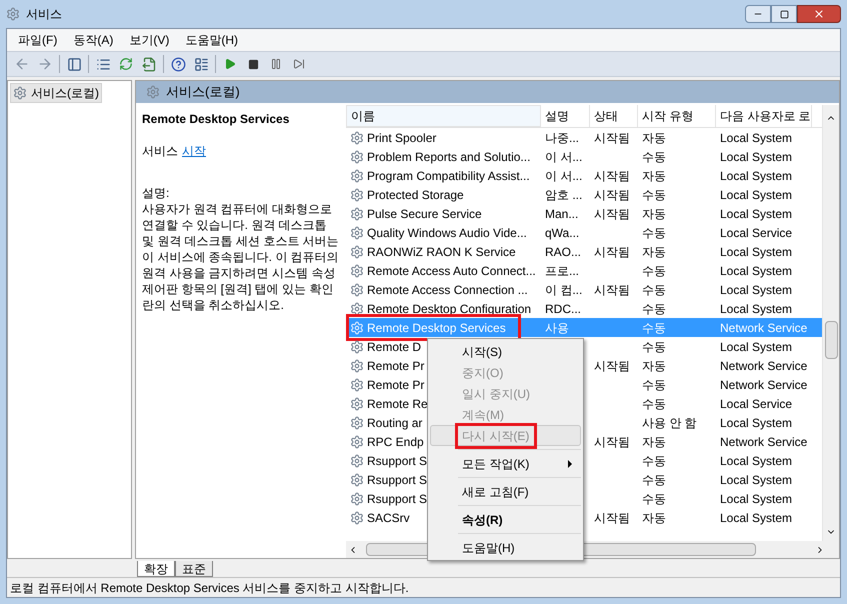 The width and height of the screenshot is (847, 604). I want to click on action-text: 서비스, so click(160, 151).